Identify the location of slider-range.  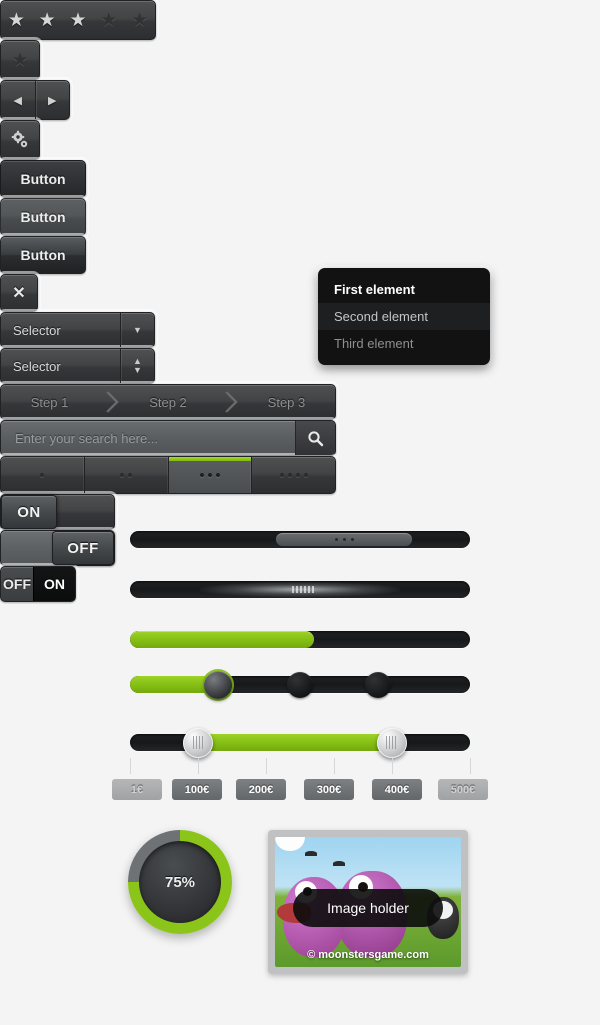
(300, 742).